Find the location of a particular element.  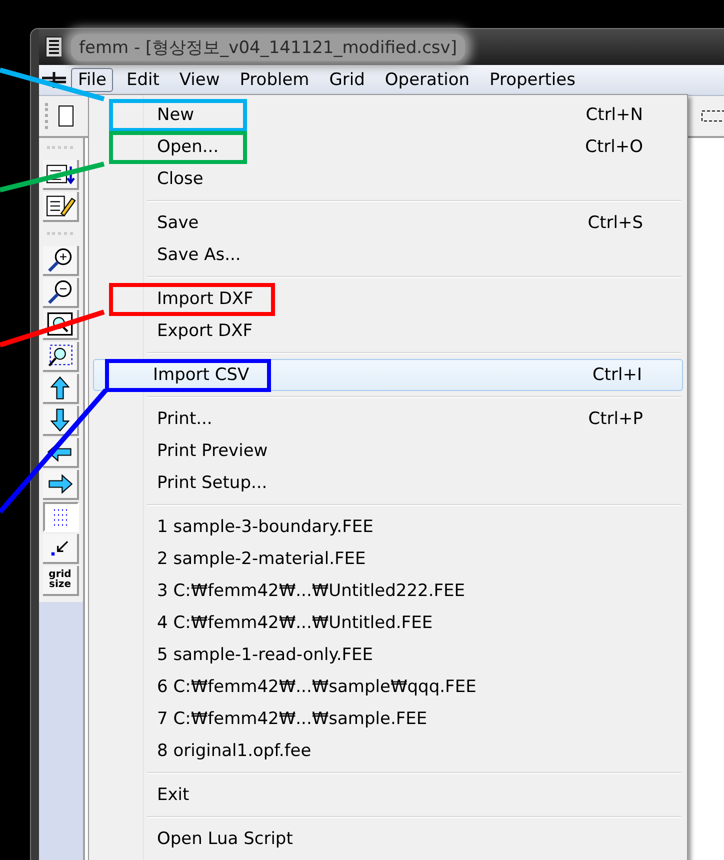

menu-item: Open... Ctrl+O is located at coordinates (388, 147).